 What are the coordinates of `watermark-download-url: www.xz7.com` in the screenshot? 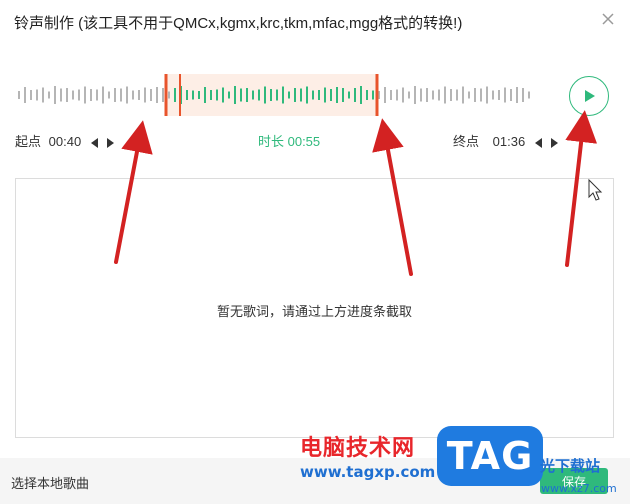 It's located at (579, 488).